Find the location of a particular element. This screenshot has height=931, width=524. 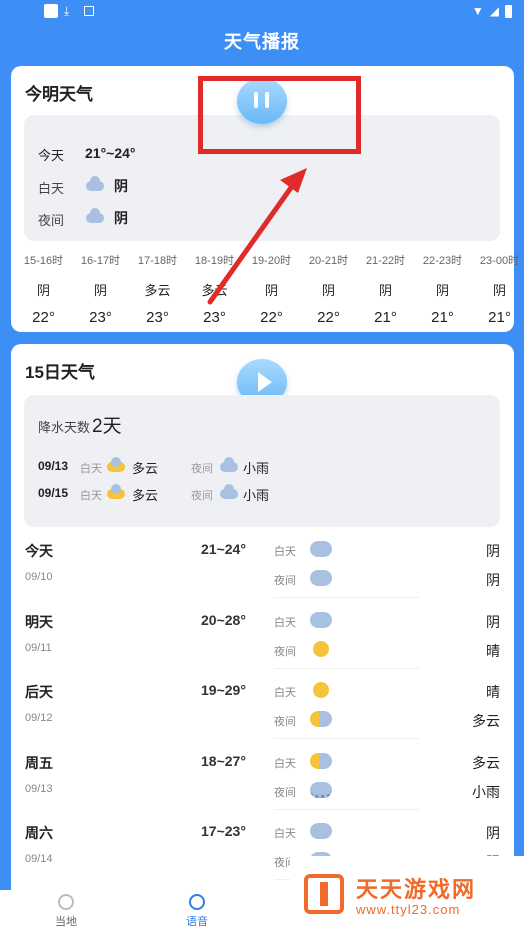

day-name: 今天 is located at coordinates (39, 551).